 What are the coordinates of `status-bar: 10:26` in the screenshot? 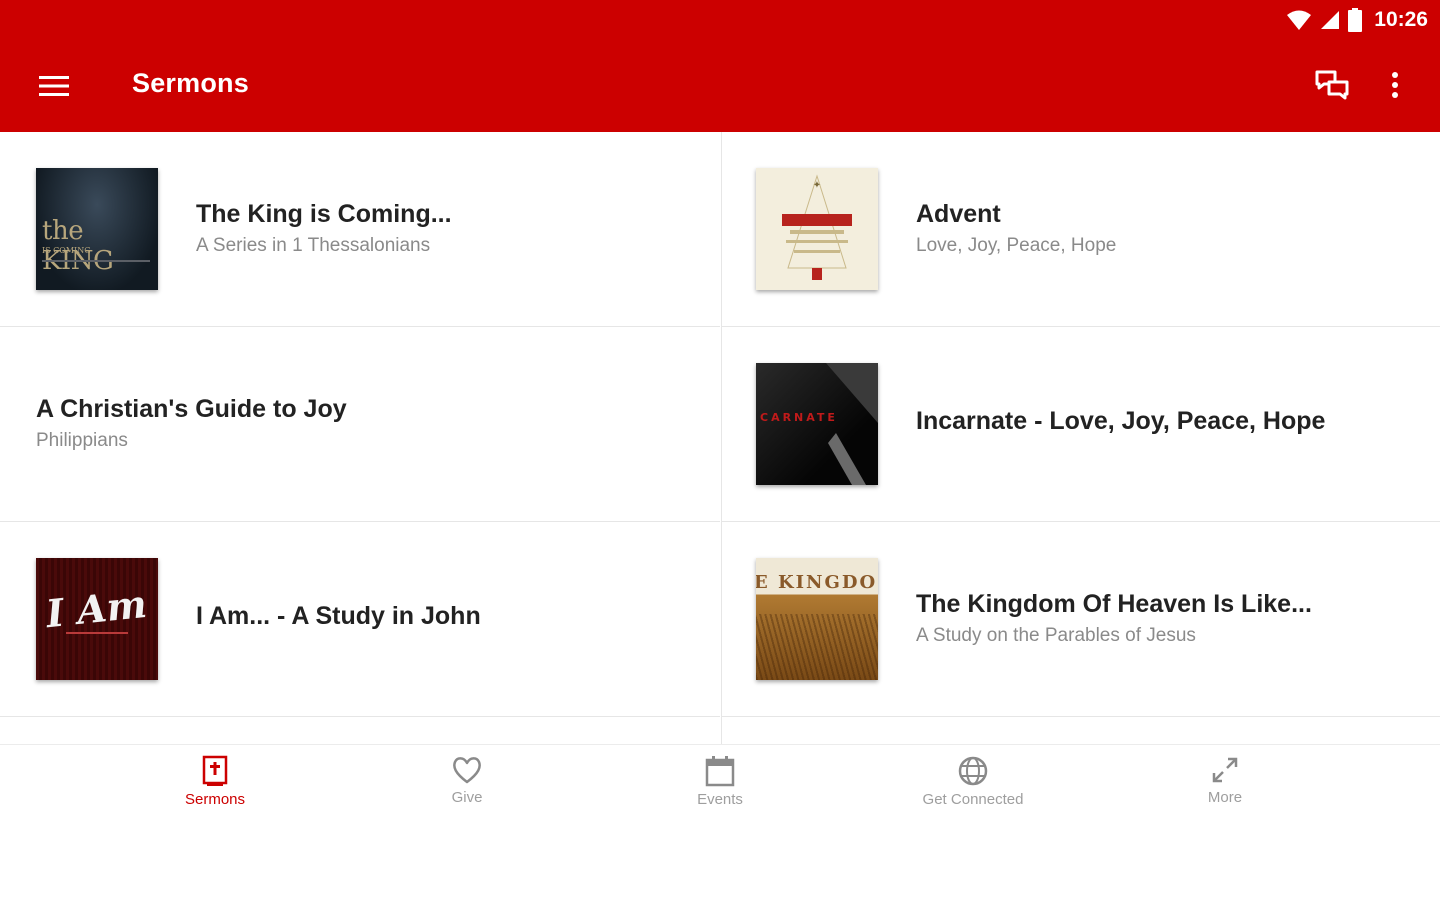 It's located at (1357, 20).